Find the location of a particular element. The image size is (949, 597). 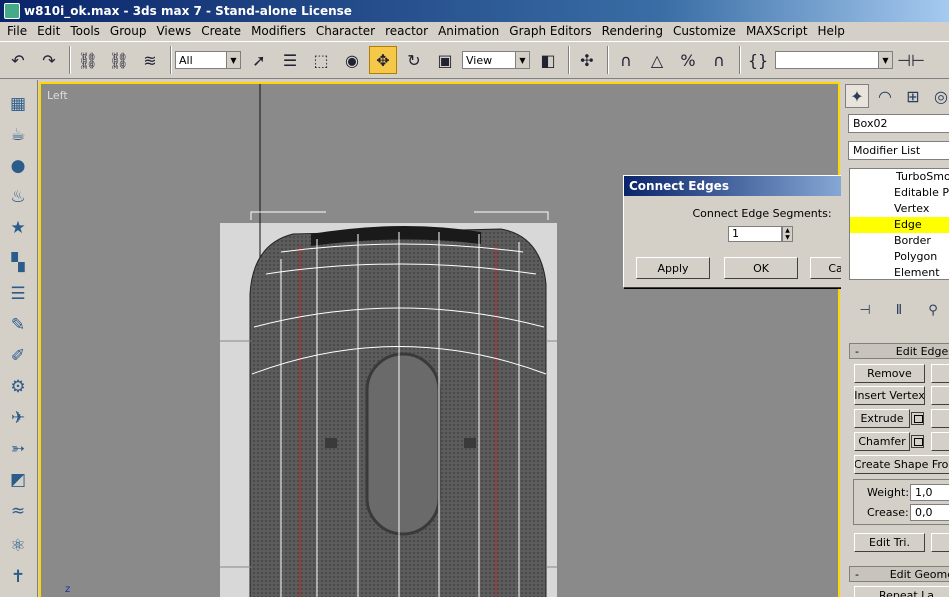

bird-icon: ✈ is located at coordinates (18, 418).